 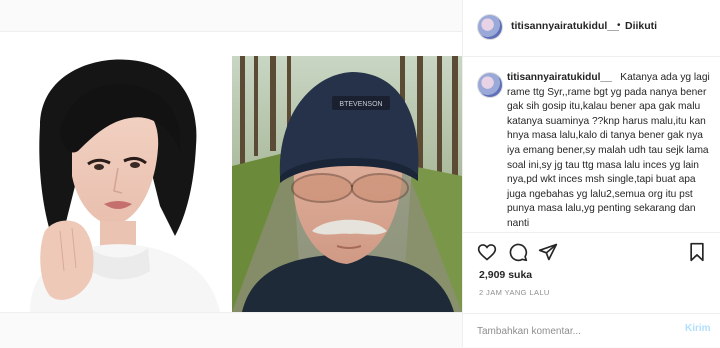 What do you see at coordinates (565, 26) in the screenshot?
I see `header-username-link: titisannyairatukidul__` at bounding box center [565, 26].